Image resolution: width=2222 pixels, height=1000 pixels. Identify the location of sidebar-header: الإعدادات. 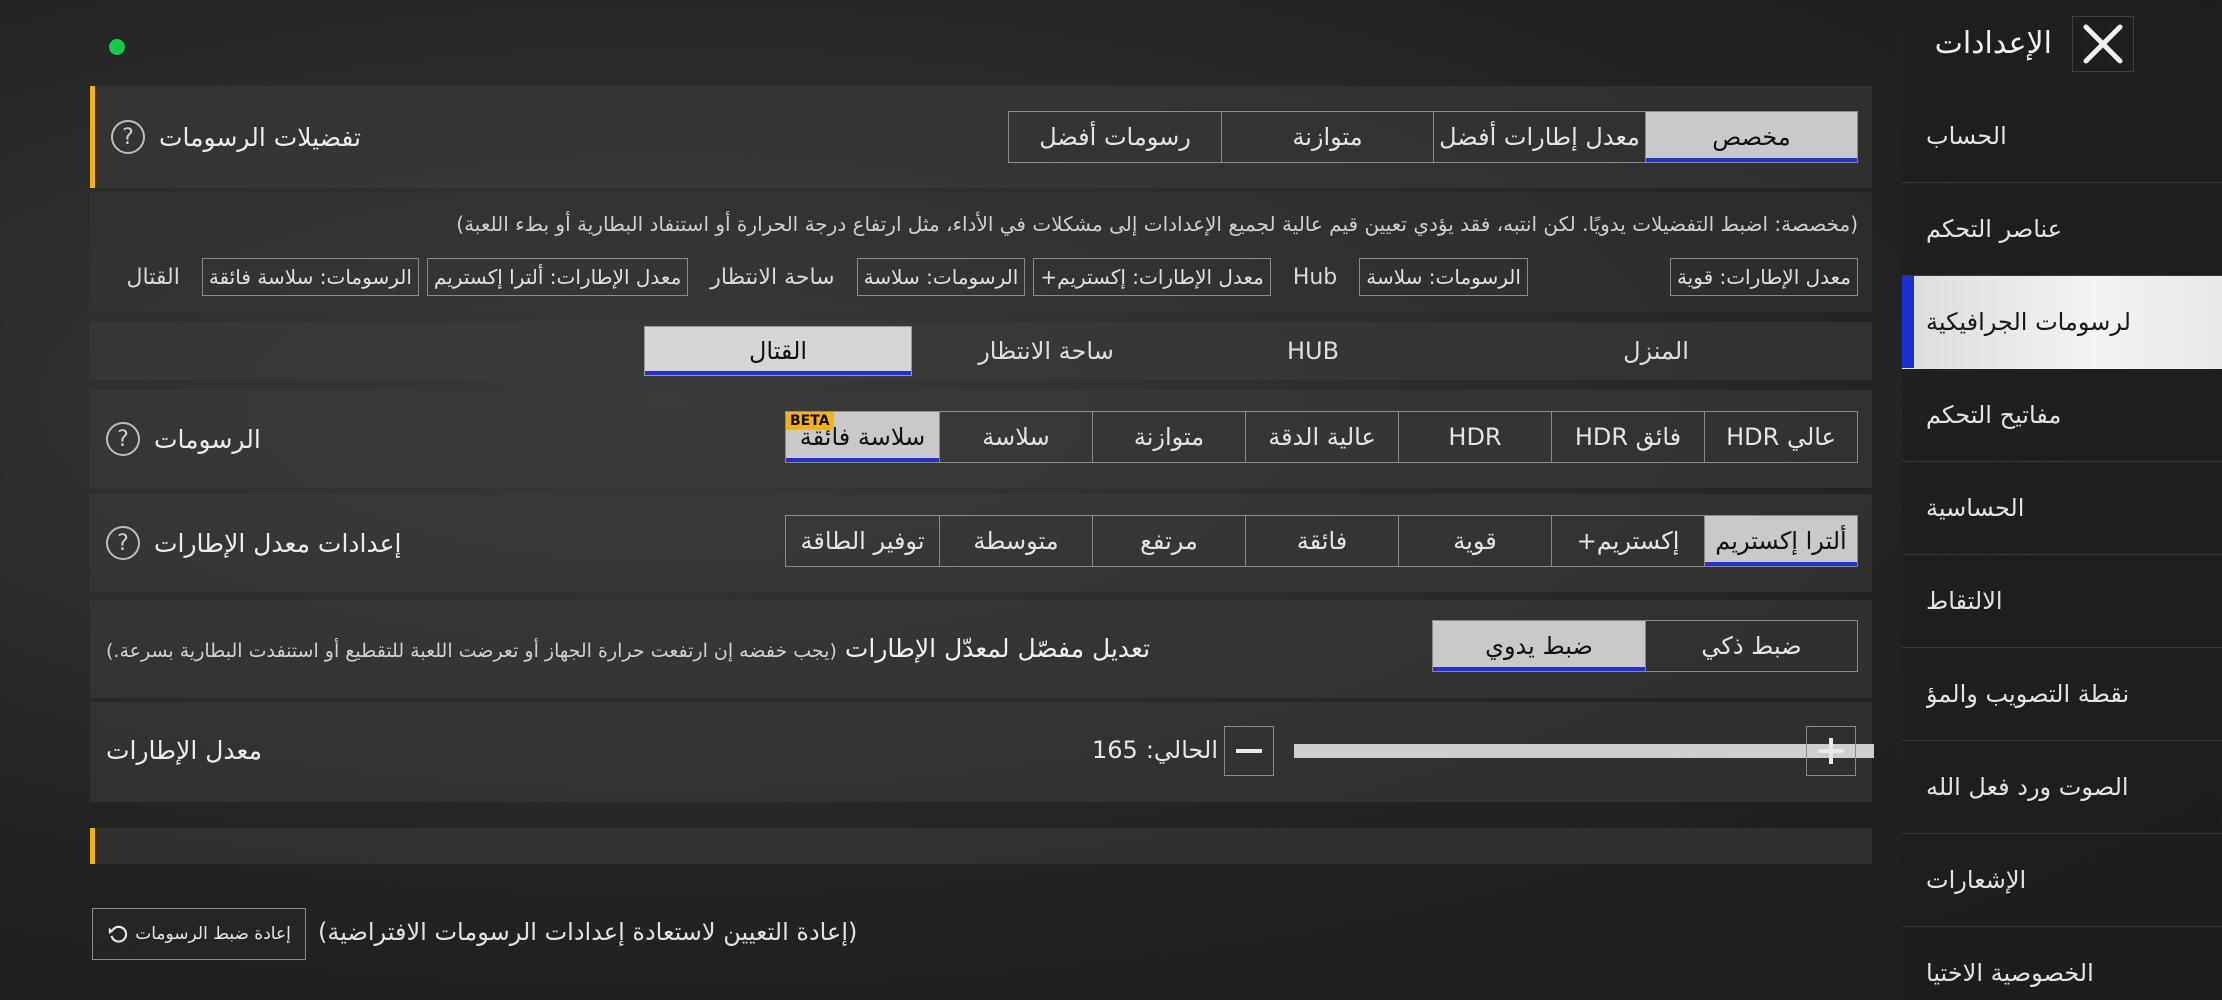
(2062, 45).